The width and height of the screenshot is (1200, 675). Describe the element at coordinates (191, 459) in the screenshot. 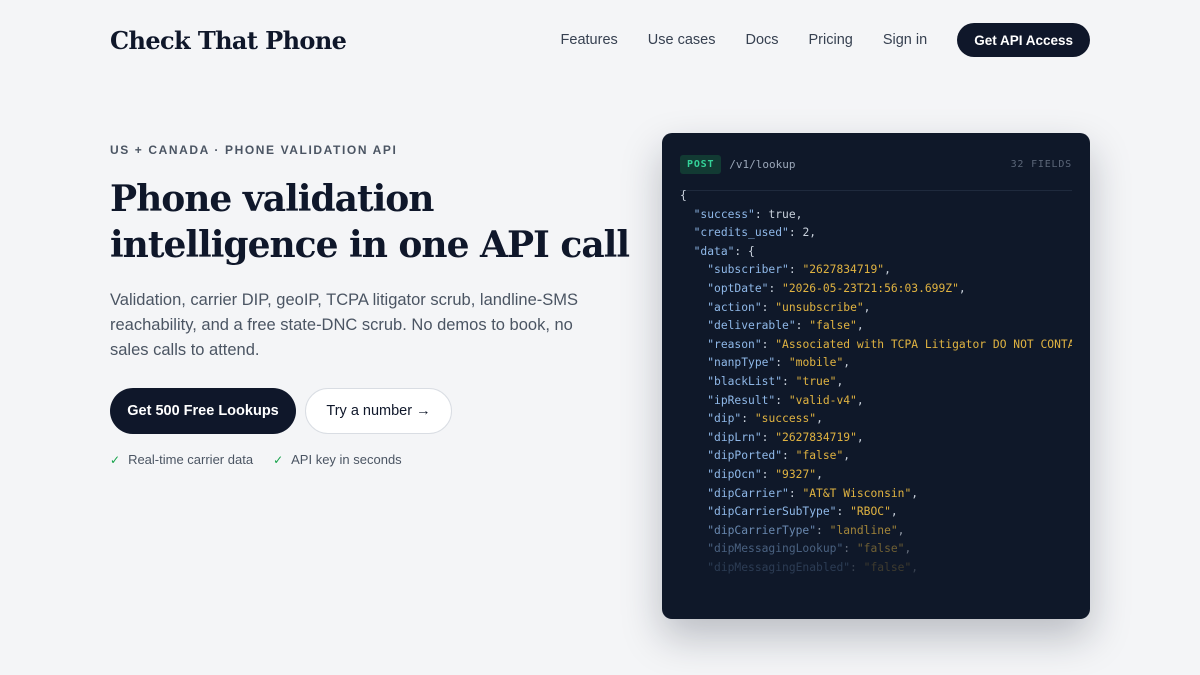

I see `check-label: Real-time carrier data` at that location.